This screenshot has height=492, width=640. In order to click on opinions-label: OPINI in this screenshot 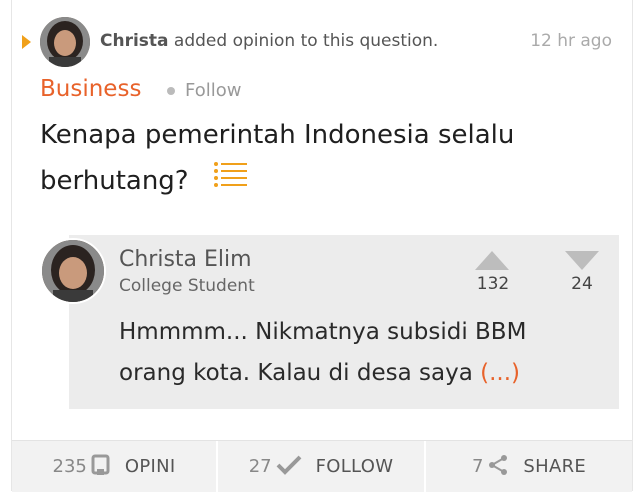, I will do `click(150, 466)`.